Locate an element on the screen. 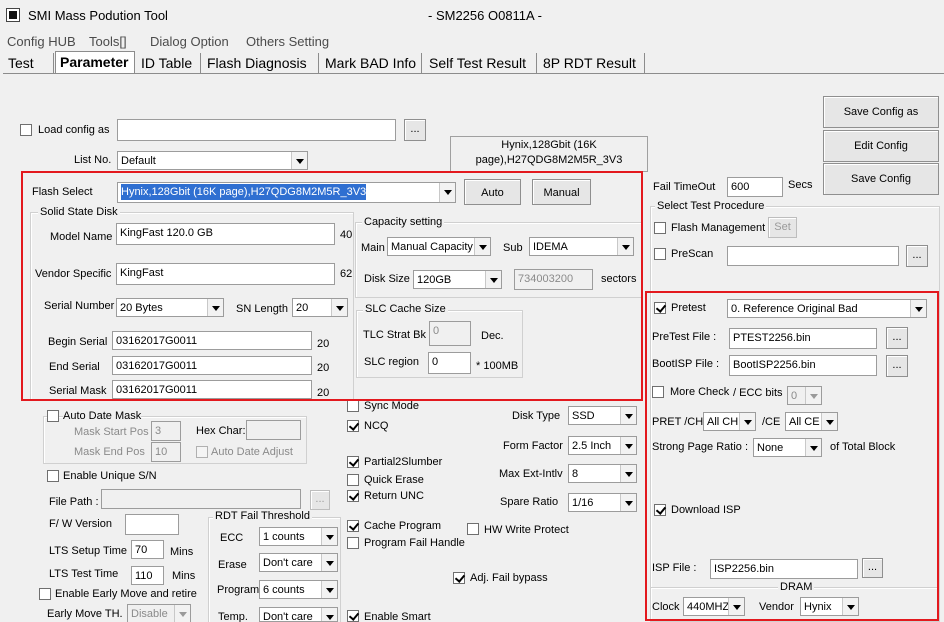 The width and height of the screenshot is (944, 622). save-config-as-button: Save Config as is located at coordinates (881, 112).